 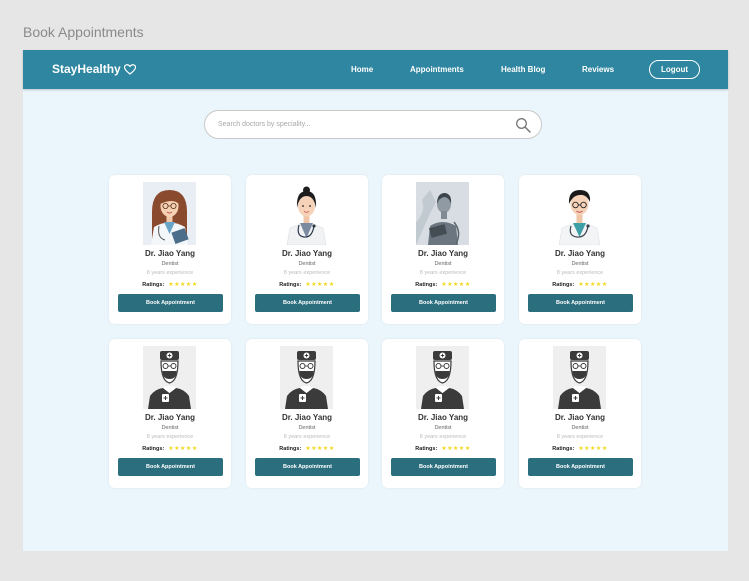 I want to click on nav-health-blog: Health Blog, so click(x=523, y=69).